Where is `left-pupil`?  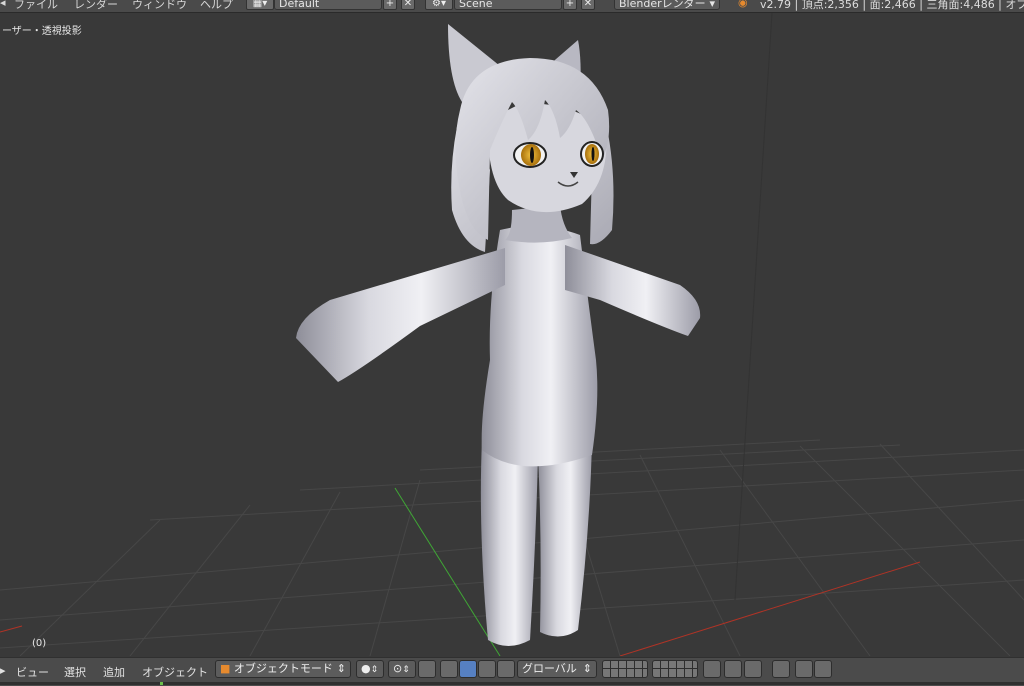
left-pupil is located at coordinates (532, 155).